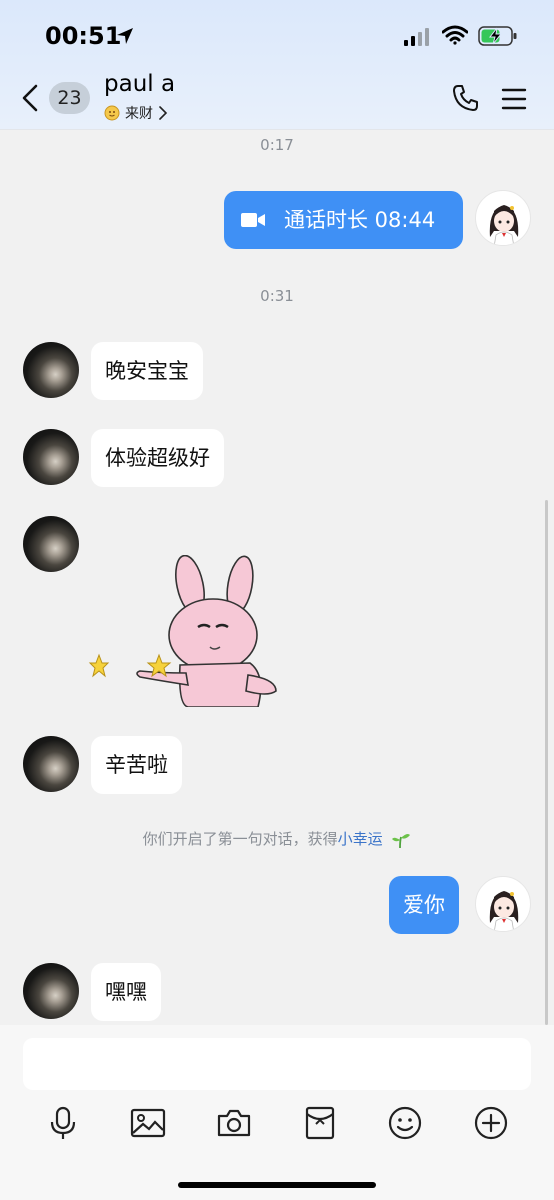  Describe the element at coordinates (401, 840) in the screenshot. I see `sprout-icon` at that location.